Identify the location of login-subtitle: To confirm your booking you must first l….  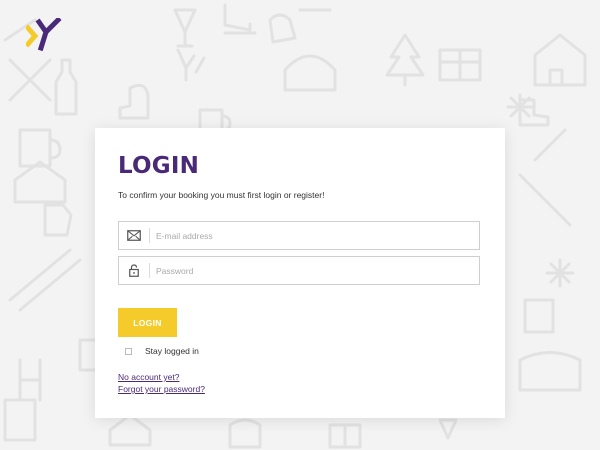
(221, 195).